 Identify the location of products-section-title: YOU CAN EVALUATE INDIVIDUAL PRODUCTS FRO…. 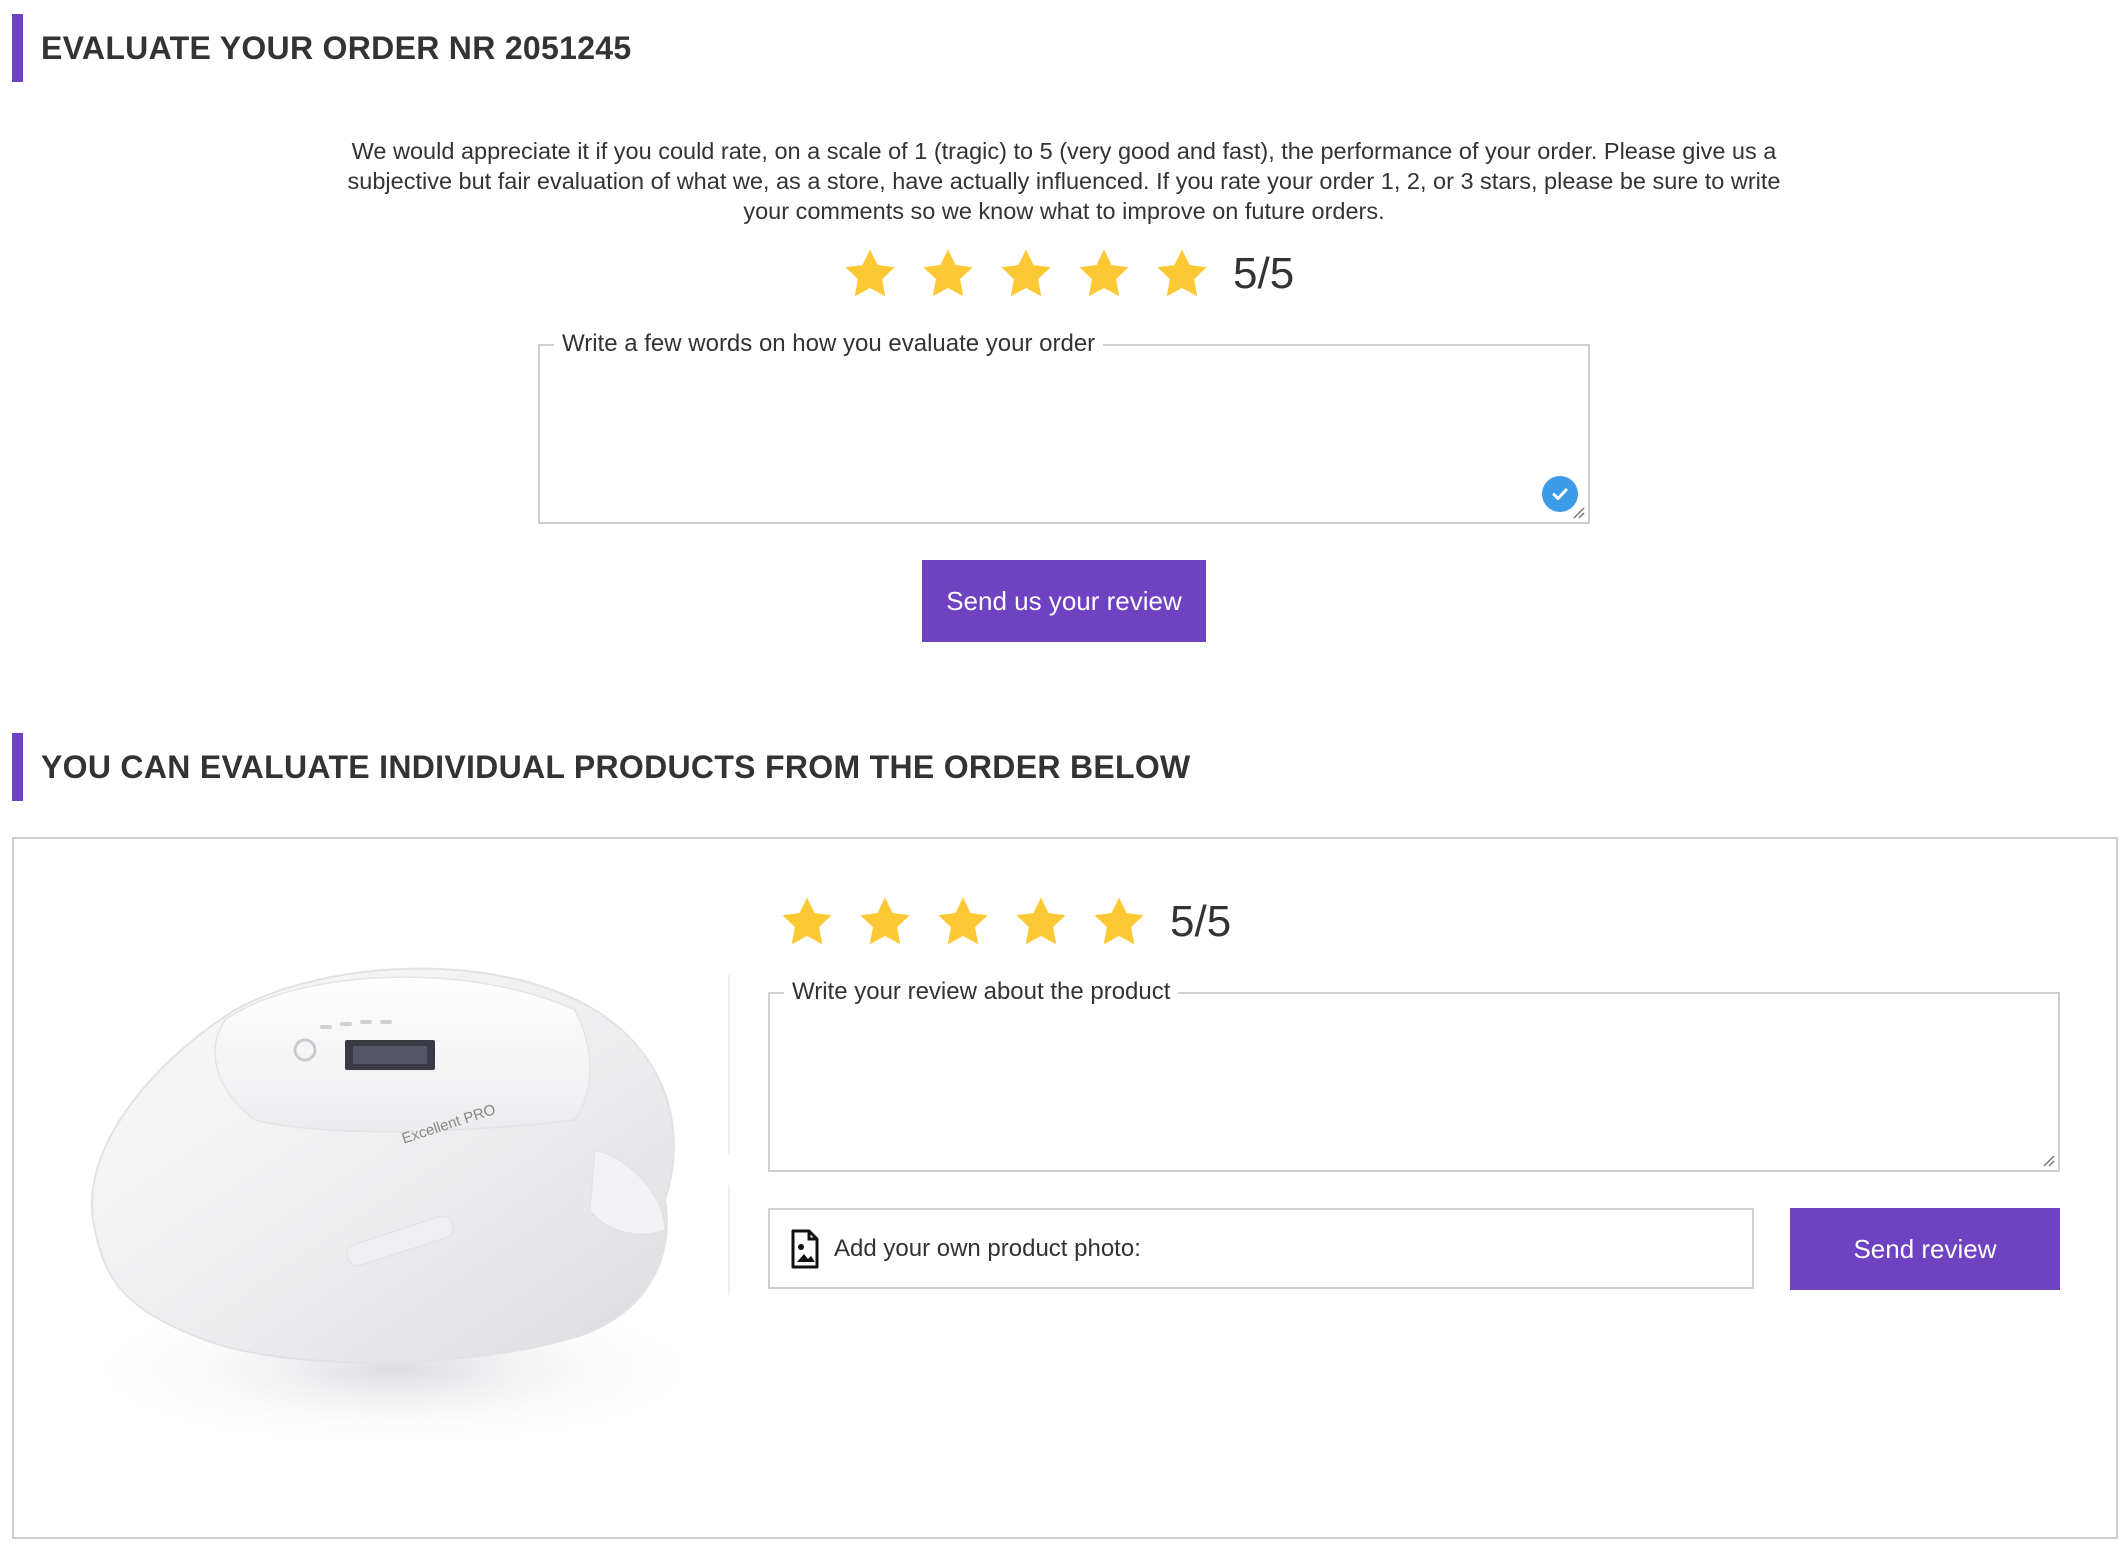
(616, 766).